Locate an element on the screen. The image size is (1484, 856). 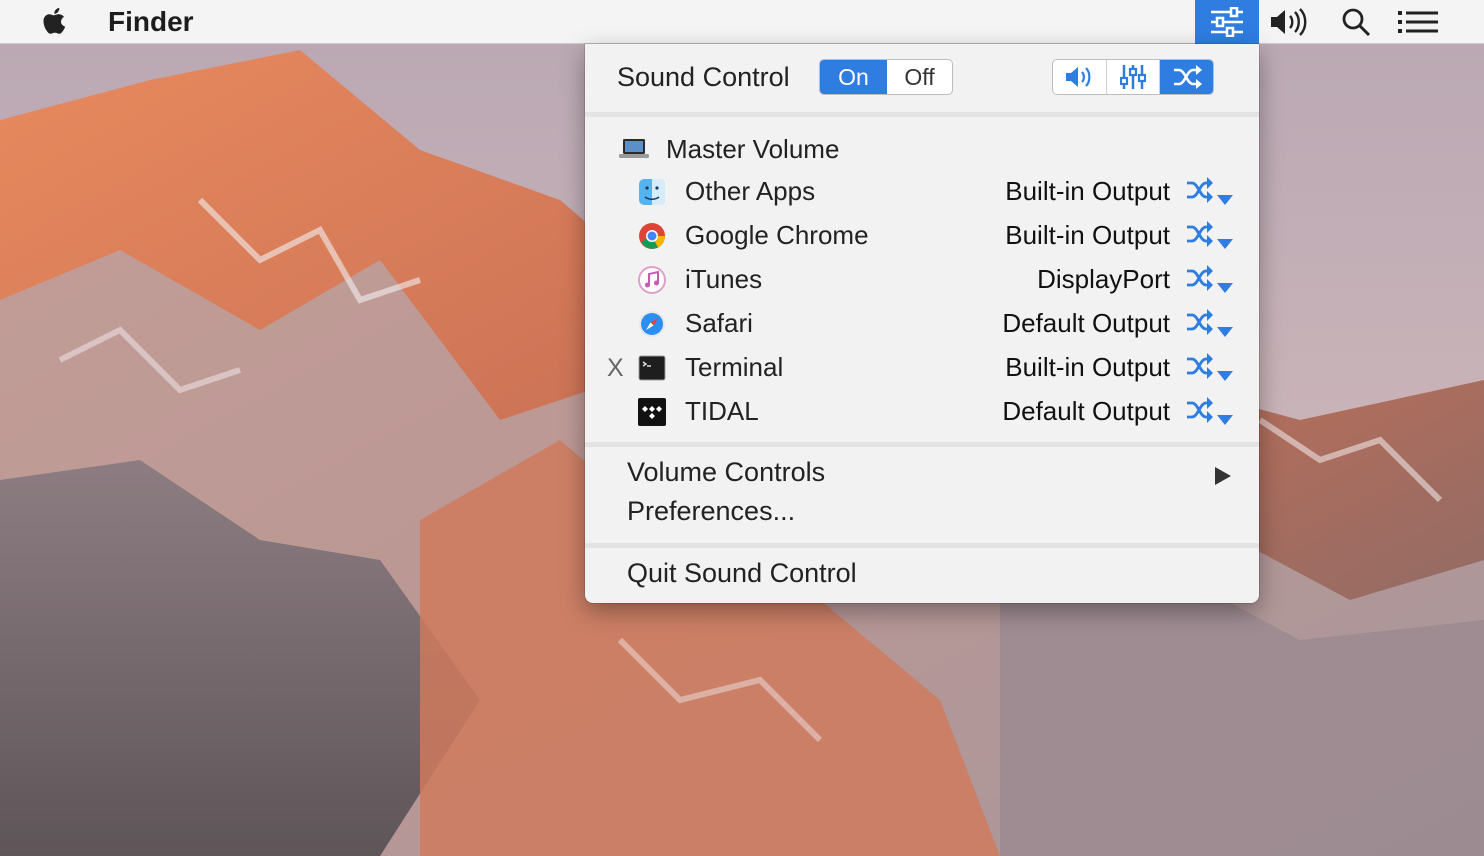
laptop-icon is located at coordinates (634, 148).